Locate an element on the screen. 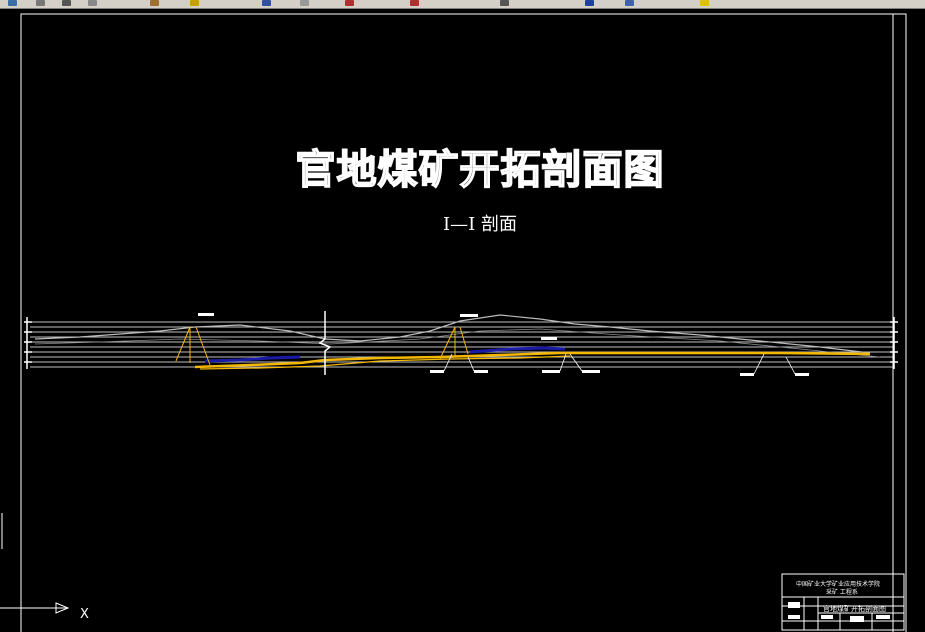 The height and width of the screenshot is (632, 925). cut-icon is located at coordinates (66, 3).